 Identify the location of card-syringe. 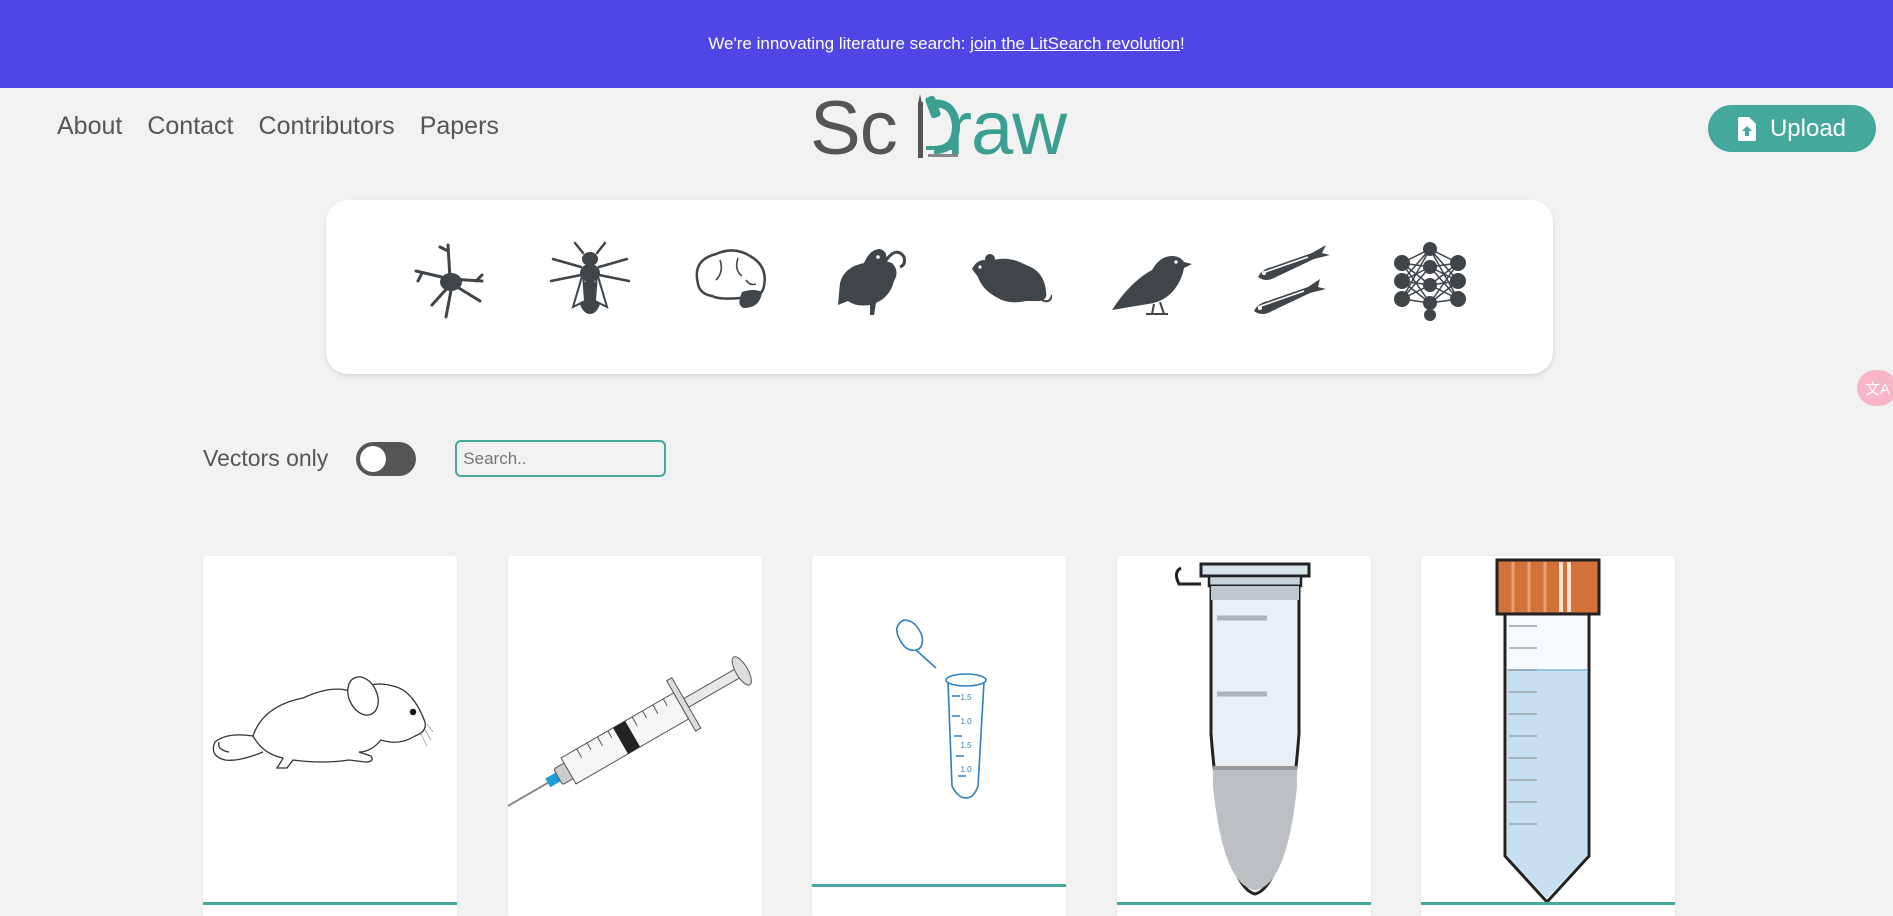
(635, 736).